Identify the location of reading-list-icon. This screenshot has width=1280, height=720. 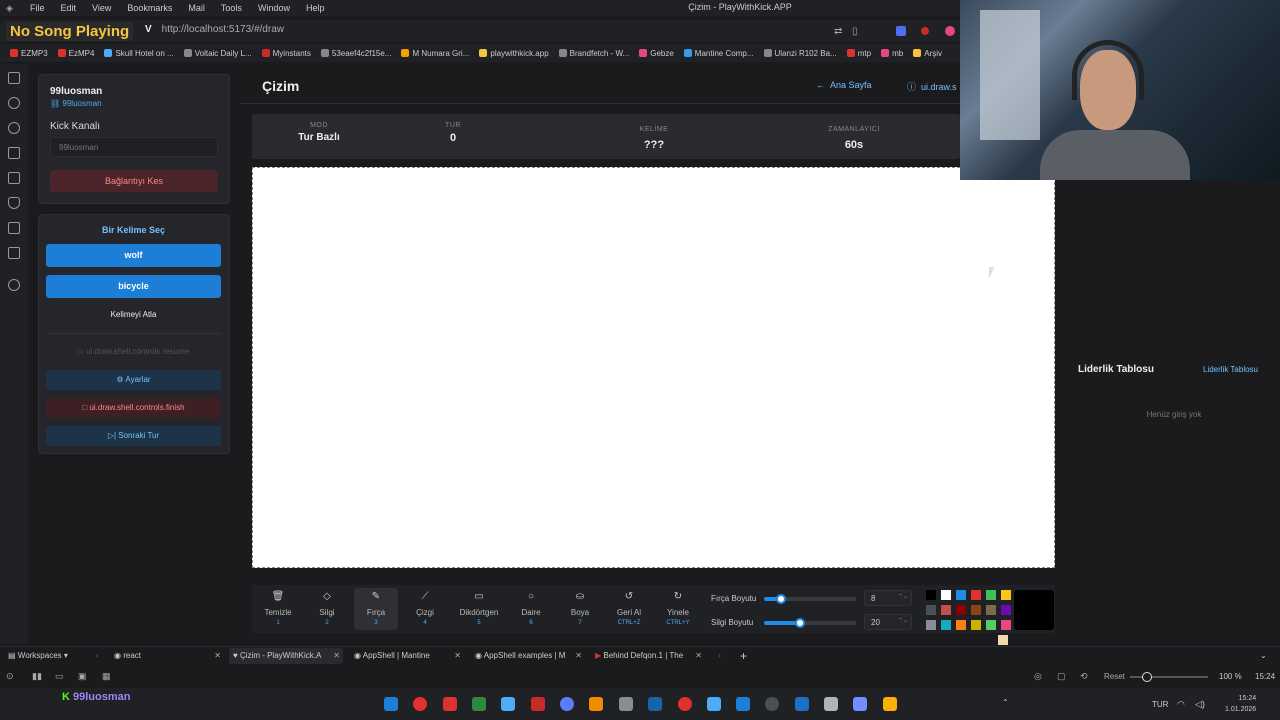
(14, 203).